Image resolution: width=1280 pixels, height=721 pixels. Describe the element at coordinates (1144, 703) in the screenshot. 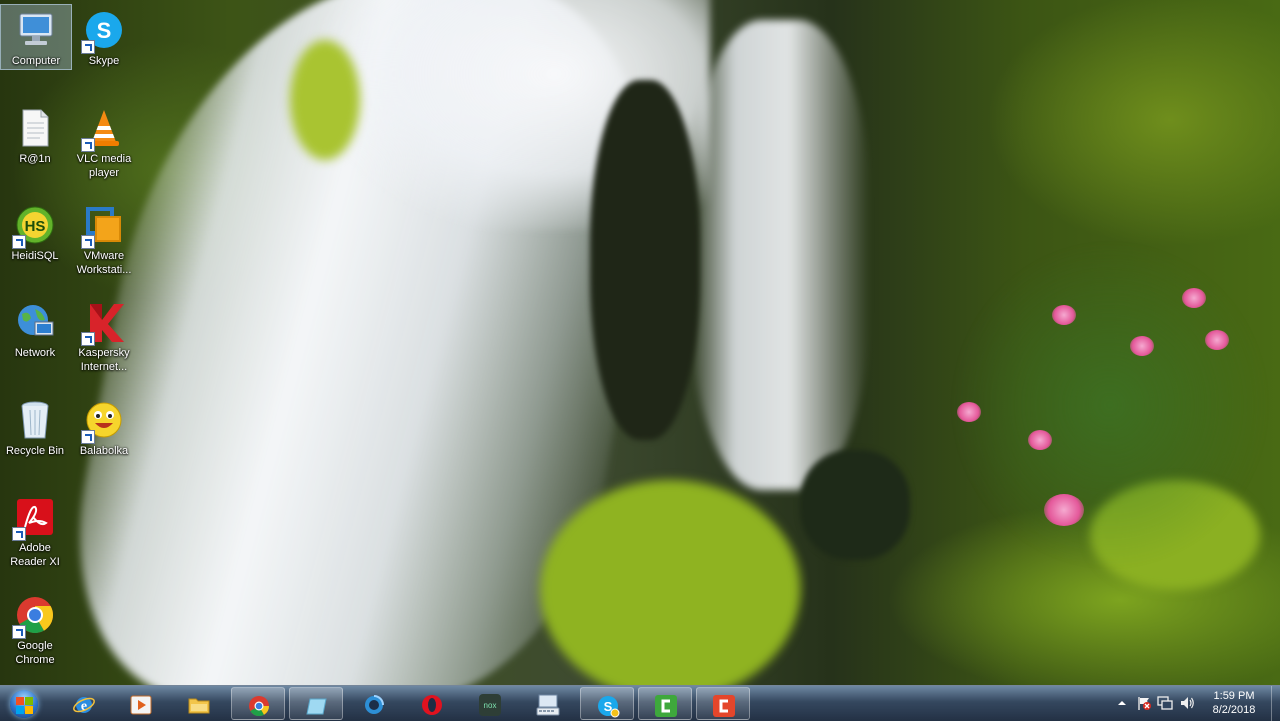

I see `action-center-flag-icon` at that location.